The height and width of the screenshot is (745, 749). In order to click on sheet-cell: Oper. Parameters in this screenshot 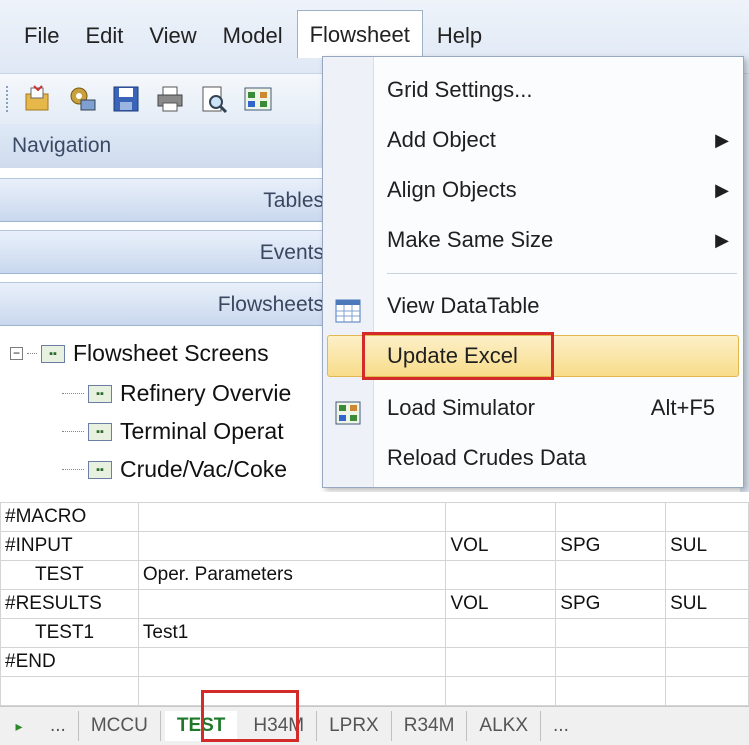, I will do `click(292, 575)`.